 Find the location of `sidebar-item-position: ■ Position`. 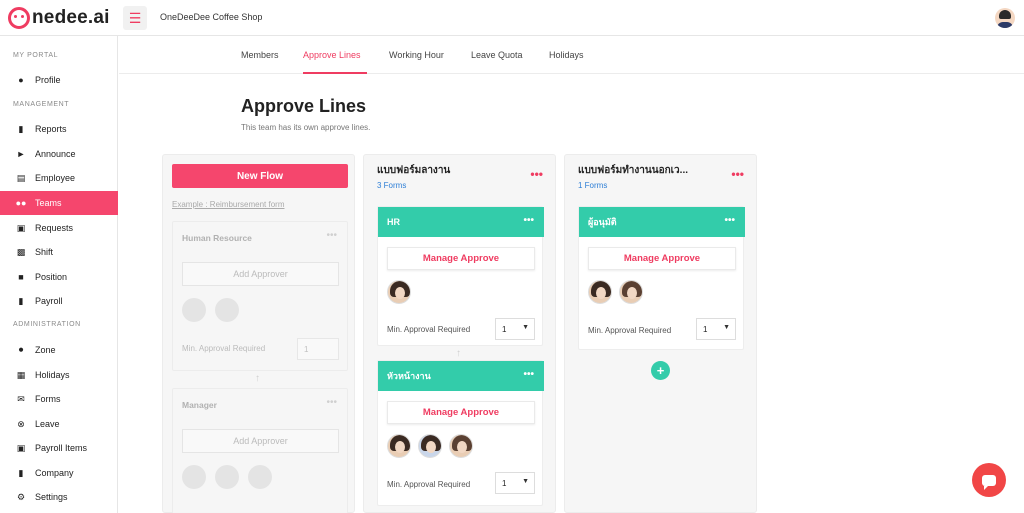

sidebar-item-position: ■ Position is located at coordinates (59, 277).